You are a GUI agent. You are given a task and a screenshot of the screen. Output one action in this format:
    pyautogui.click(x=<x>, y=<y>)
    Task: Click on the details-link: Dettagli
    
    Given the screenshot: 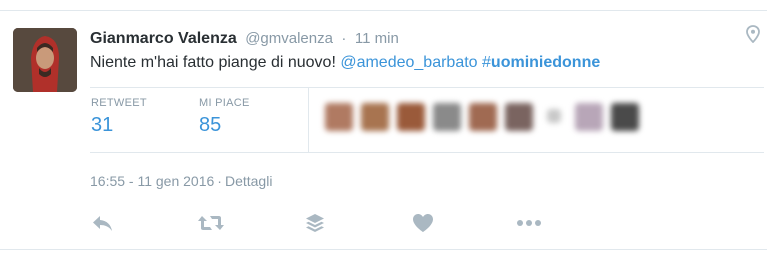 What is the action you would take?
    pyautogui.click(x=248, y=181)
    